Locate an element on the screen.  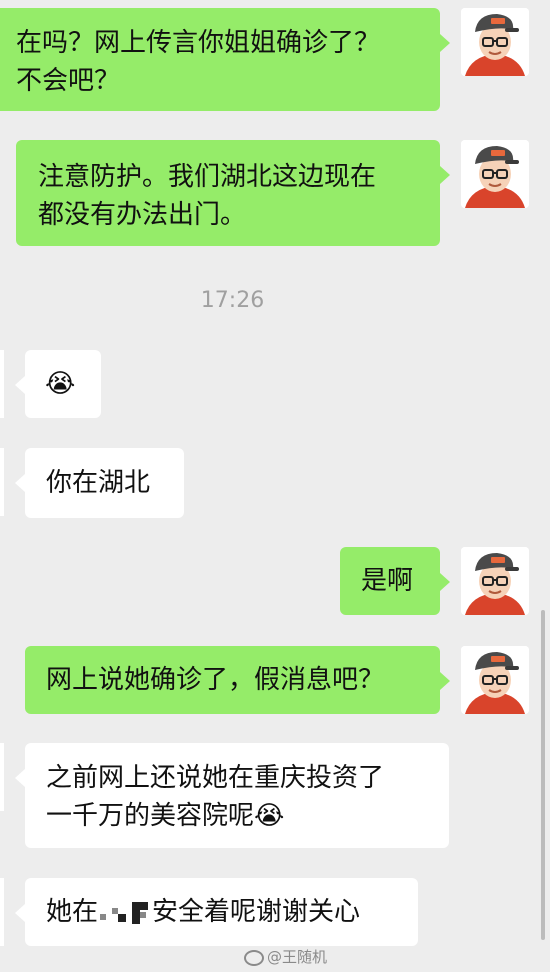
watermark: @王随机 is located at coordinates (285, 956).